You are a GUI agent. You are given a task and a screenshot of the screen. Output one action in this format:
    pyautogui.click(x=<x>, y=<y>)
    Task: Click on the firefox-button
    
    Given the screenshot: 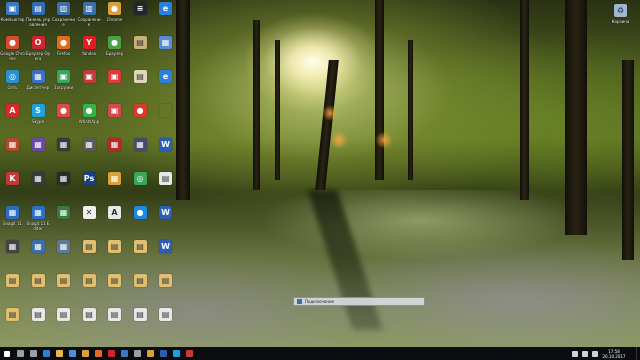 What is the action you would take?
    pyautogui.click(x=98, y=353)
    